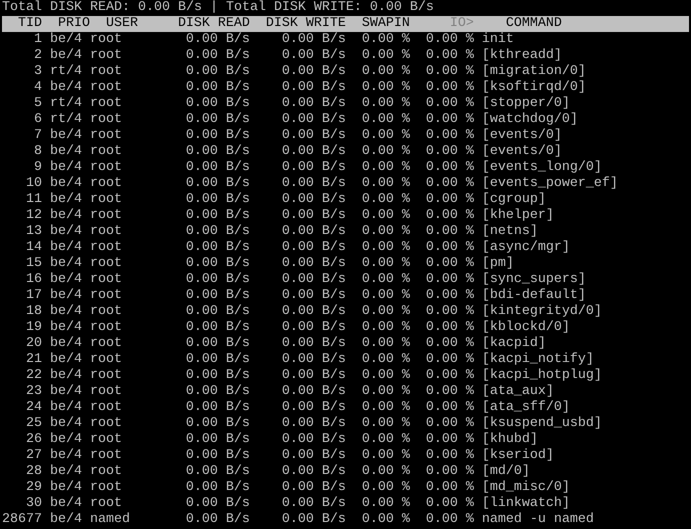 The image size is (691, 529). What do you see at coordinates (534, 23) in the screenshot?
I see `column-header: COMMAND` at bounding box center [534, 23].